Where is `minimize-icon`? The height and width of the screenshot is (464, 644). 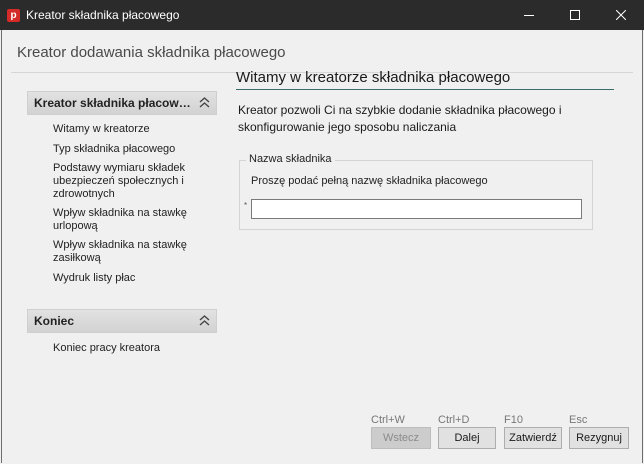 minimize-icon is located at coordinates (529, 15).